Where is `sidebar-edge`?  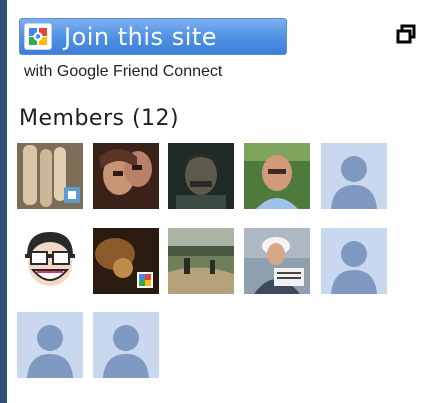
sidebar-edge is located at coordinates (3, 201).